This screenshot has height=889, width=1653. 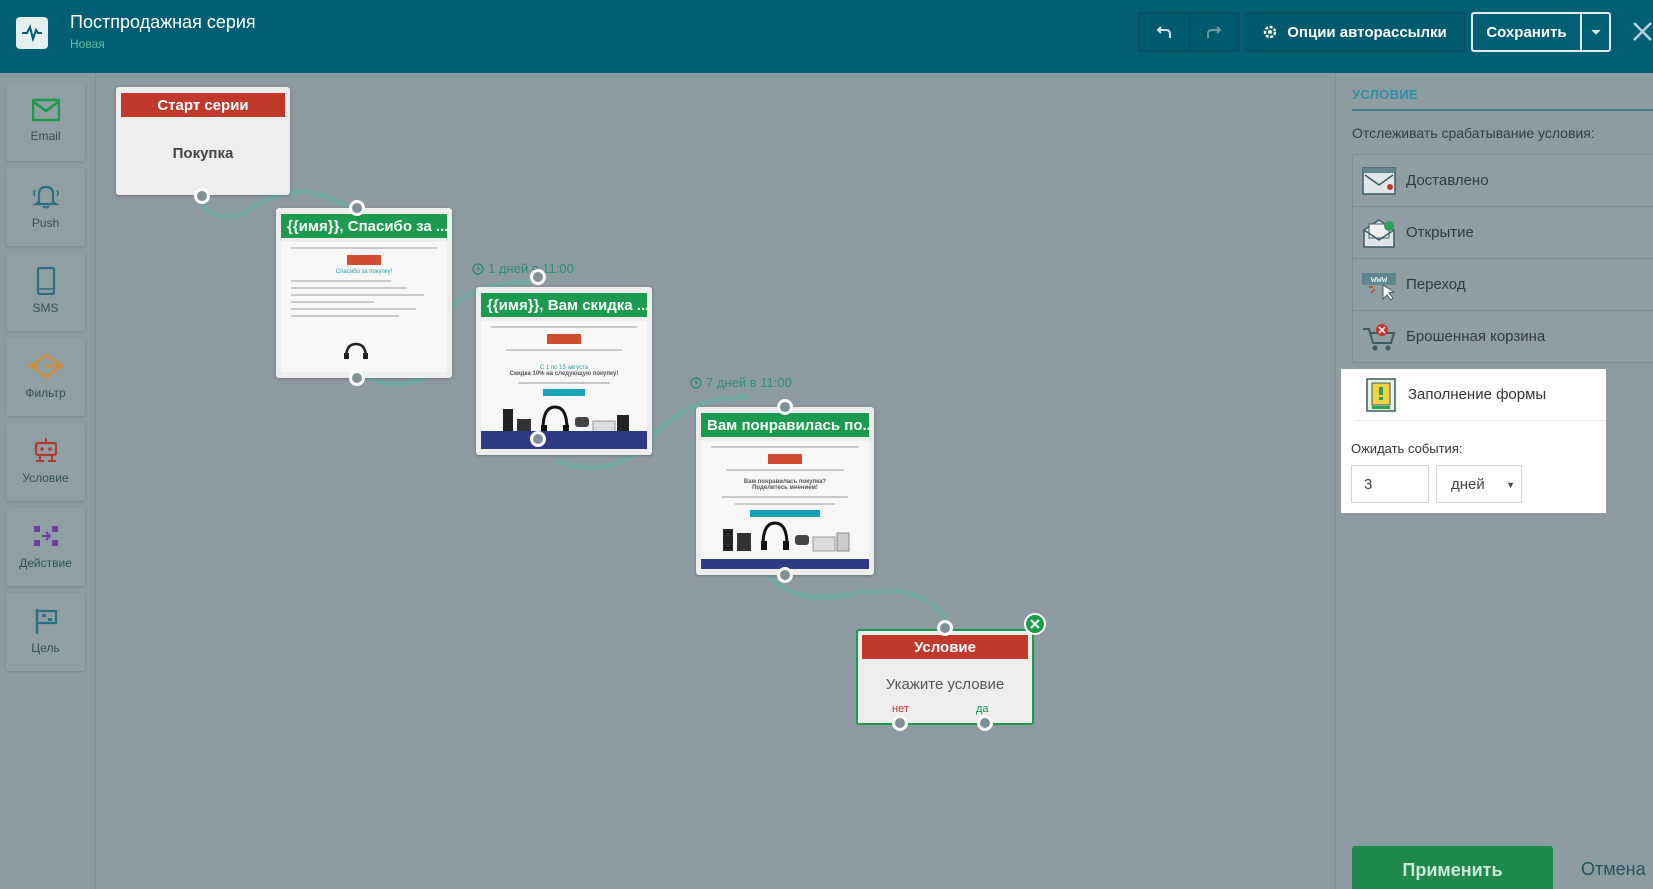 What do you see at coordinates (87, 44) in the screenshot?
I see `series-status: Новая` at bounding box center [87, 44].